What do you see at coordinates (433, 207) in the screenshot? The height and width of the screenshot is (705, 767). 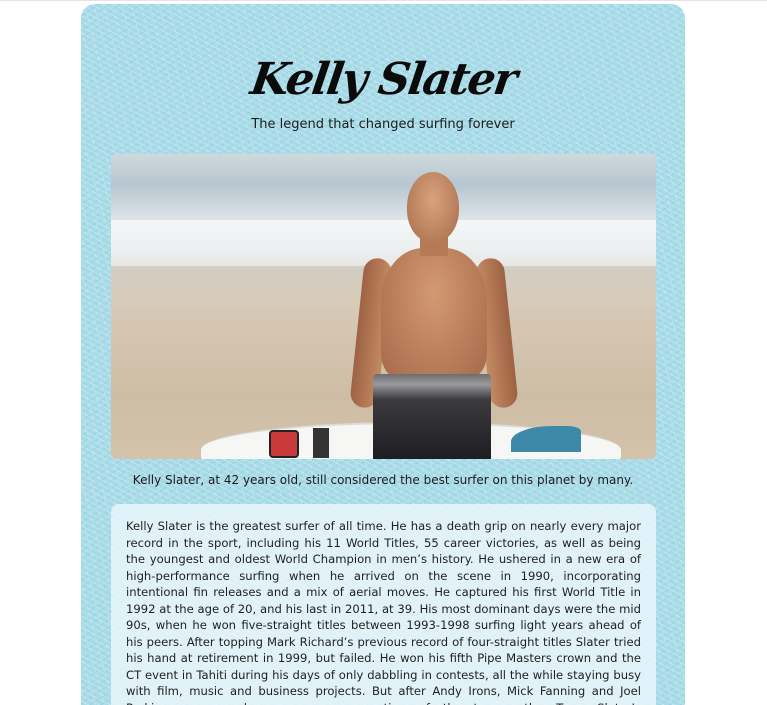 I see `photo-person-head` at bounding box center [433, 207].